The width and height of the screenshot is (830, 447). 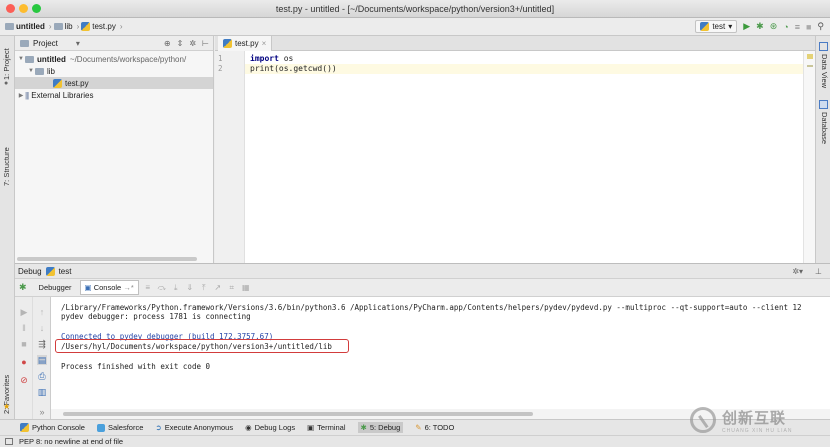 I want to click on target-icon: ⊕, so click(x=167, y=43).